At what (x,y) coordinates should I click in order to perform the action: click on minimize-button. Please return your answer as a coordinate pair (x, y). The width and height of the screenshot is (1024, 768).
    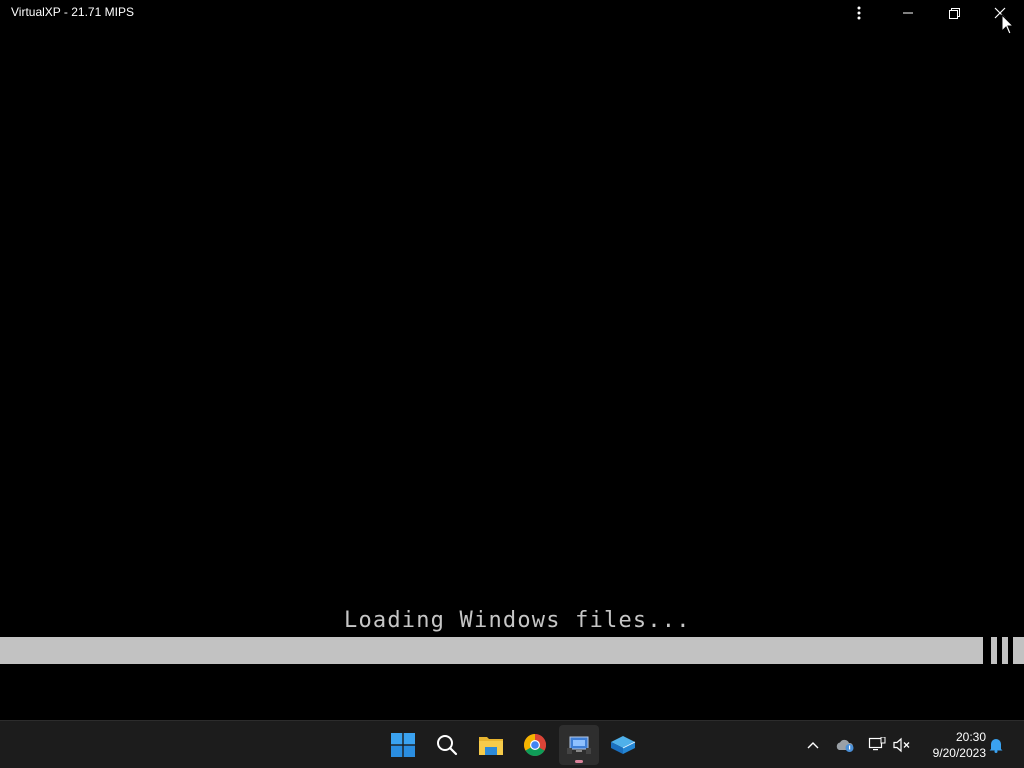
    Looking at the image, I should click on (908, 13).